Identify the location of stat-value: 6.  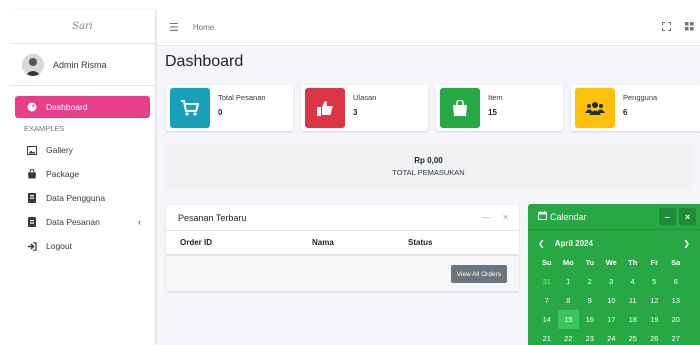
(625, 112).